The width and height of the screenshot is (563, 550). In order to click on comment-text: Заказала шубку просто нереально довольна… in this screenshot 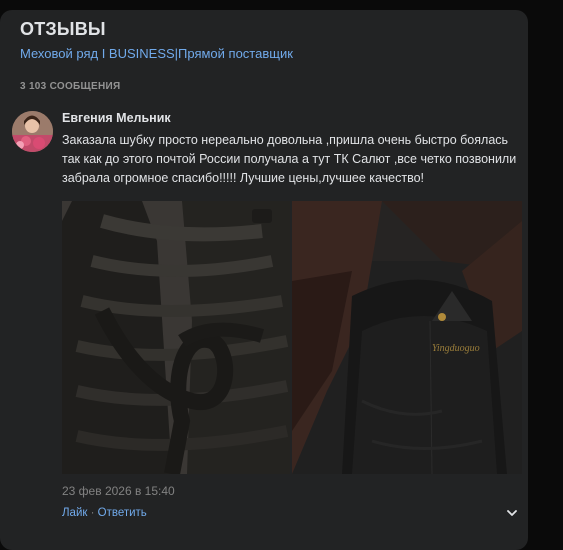, I will do `click(289, 159)`.